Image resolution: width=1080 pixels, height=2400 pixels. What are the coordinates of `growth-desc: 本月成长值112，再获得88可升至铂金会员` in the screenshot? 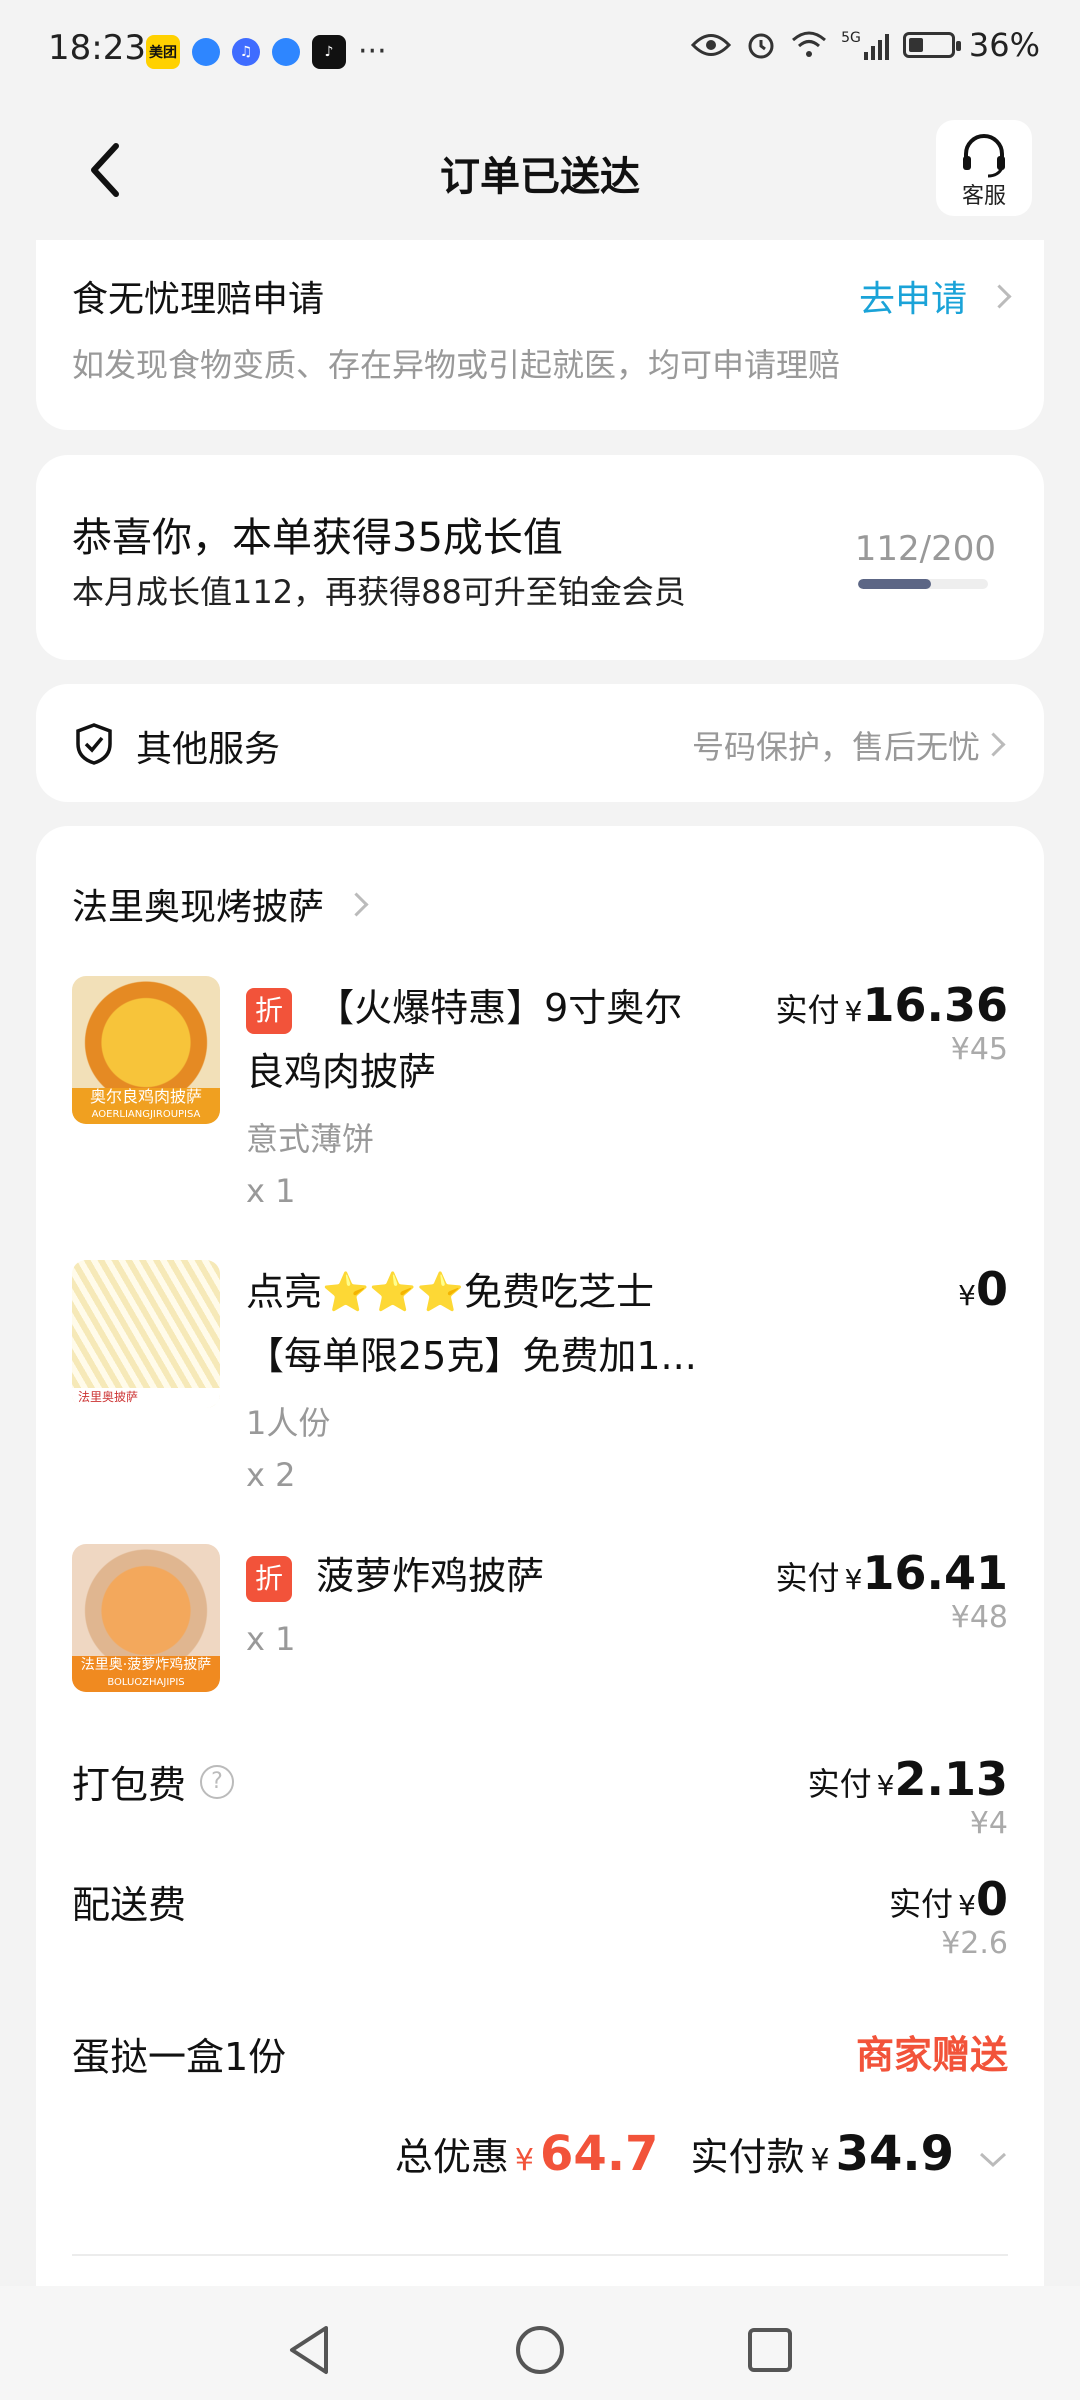 It's located at (379, 592).